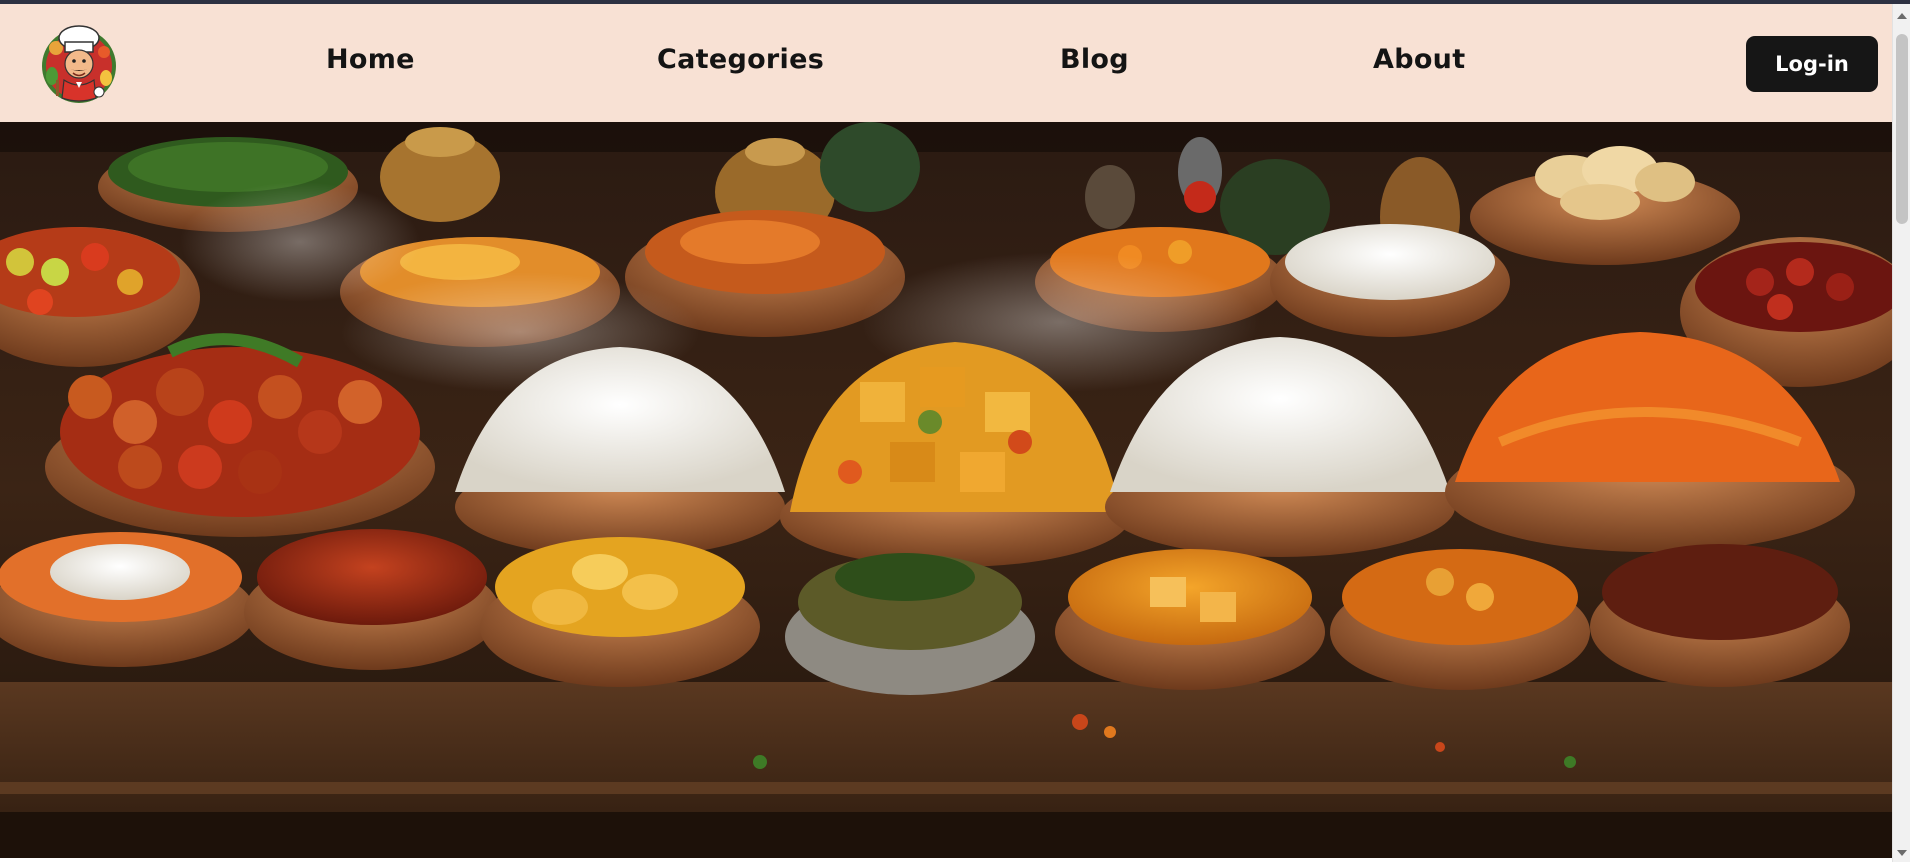  Describe the element at coordinates (1419, 59) in the screenshot. I see `nav-about-link: About` at that location.